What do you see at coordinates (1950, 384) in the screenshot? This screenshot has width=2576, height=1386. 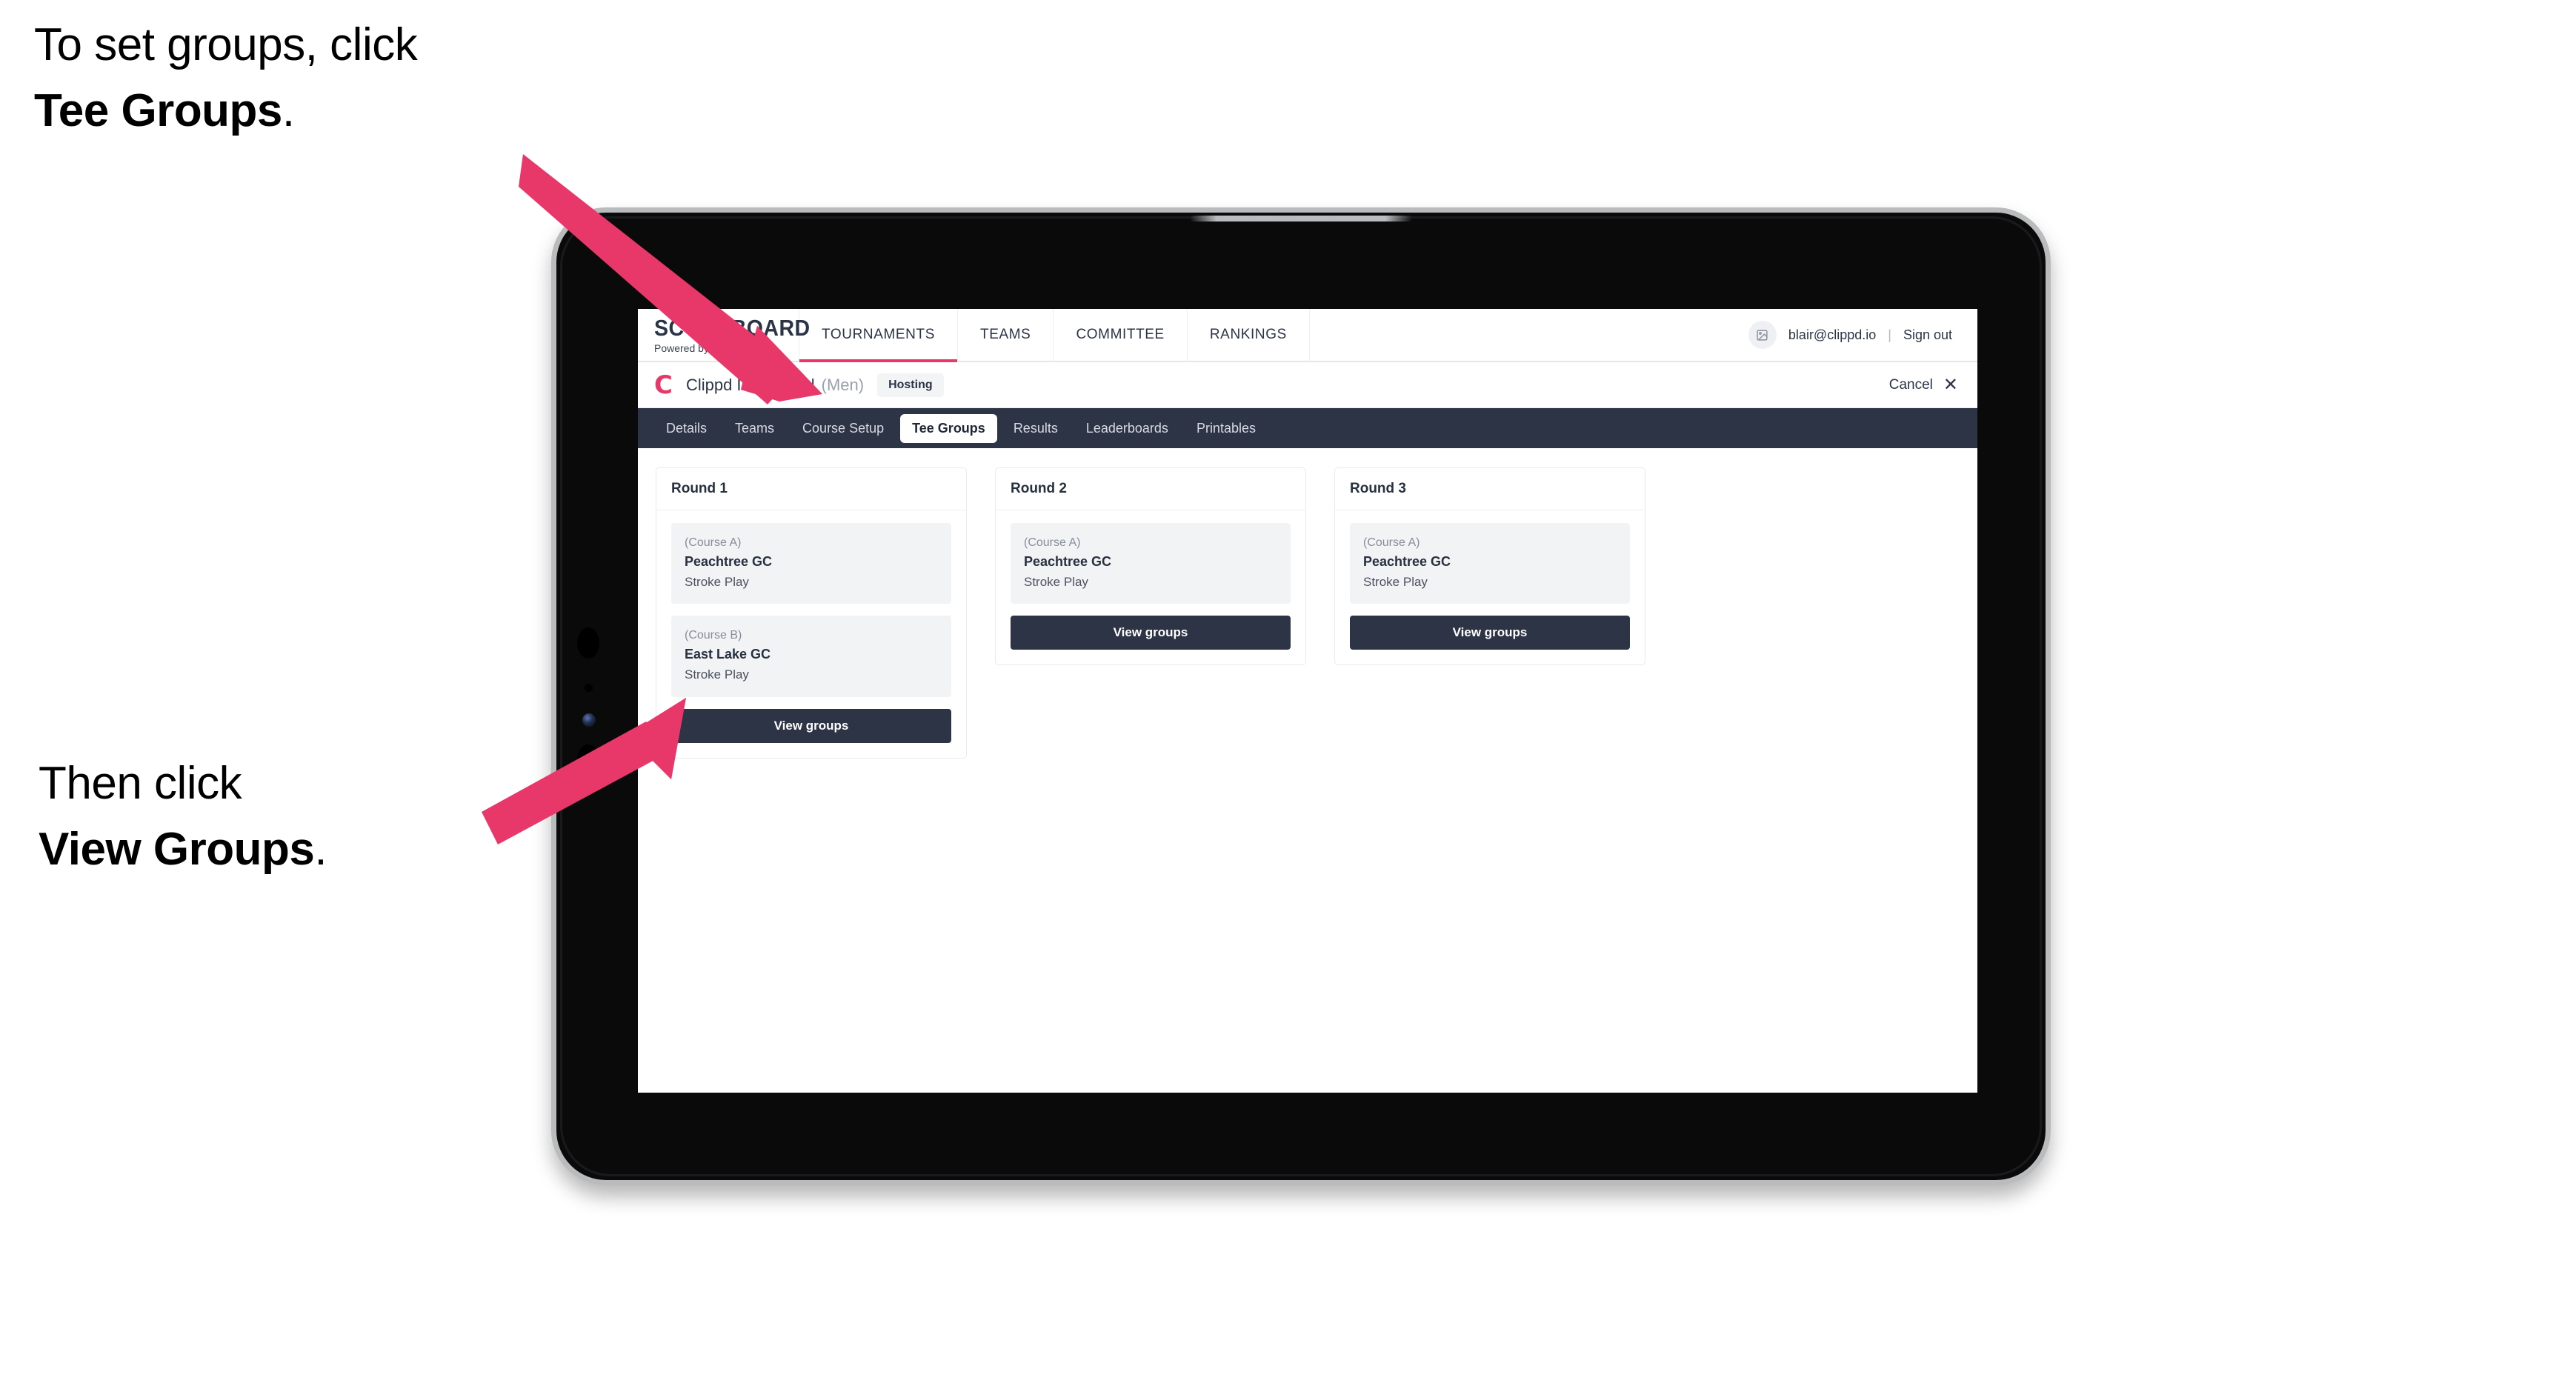 I see `close-icon: ✕` at bounding box center [1950, 384].